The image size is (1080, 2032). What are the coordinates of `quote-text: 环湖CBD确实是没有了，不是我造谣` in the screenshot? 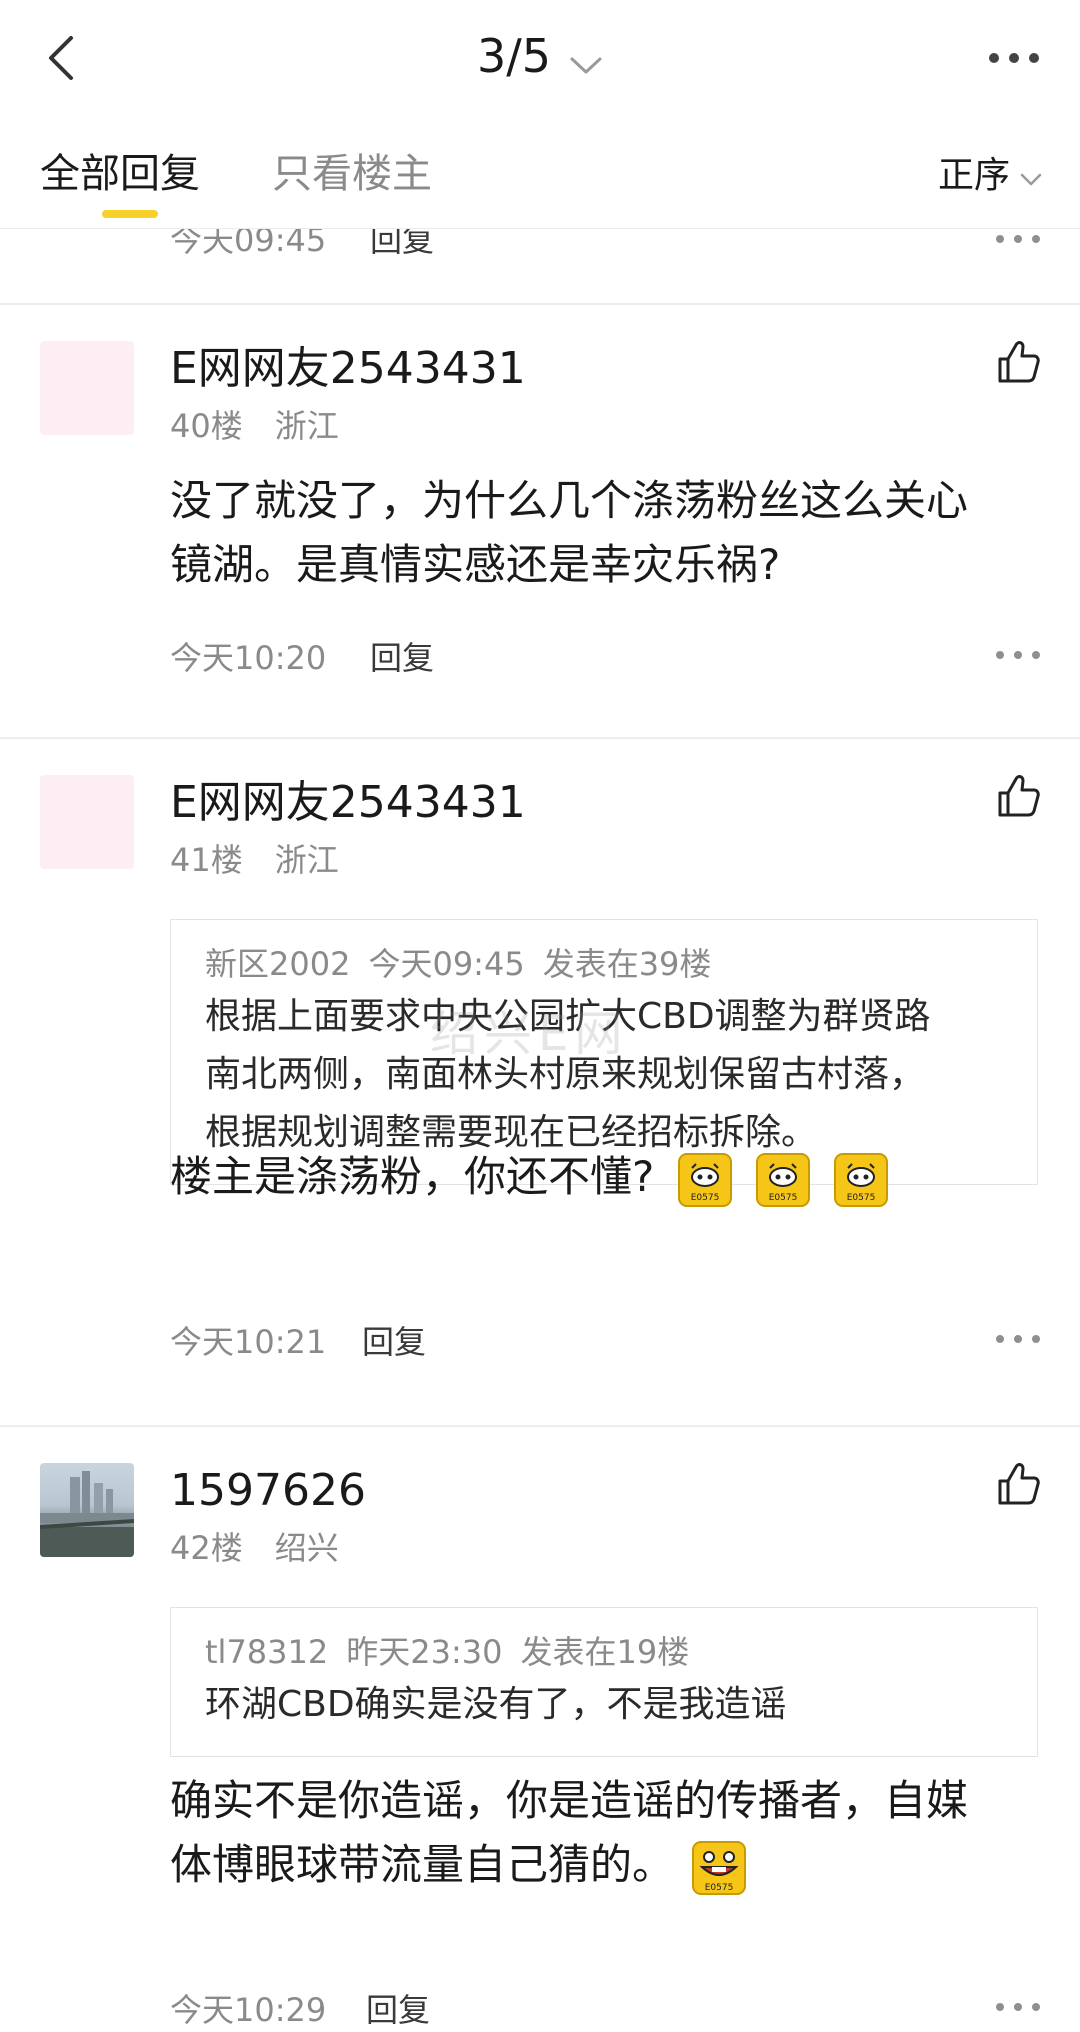 It's located at (608, 1705).